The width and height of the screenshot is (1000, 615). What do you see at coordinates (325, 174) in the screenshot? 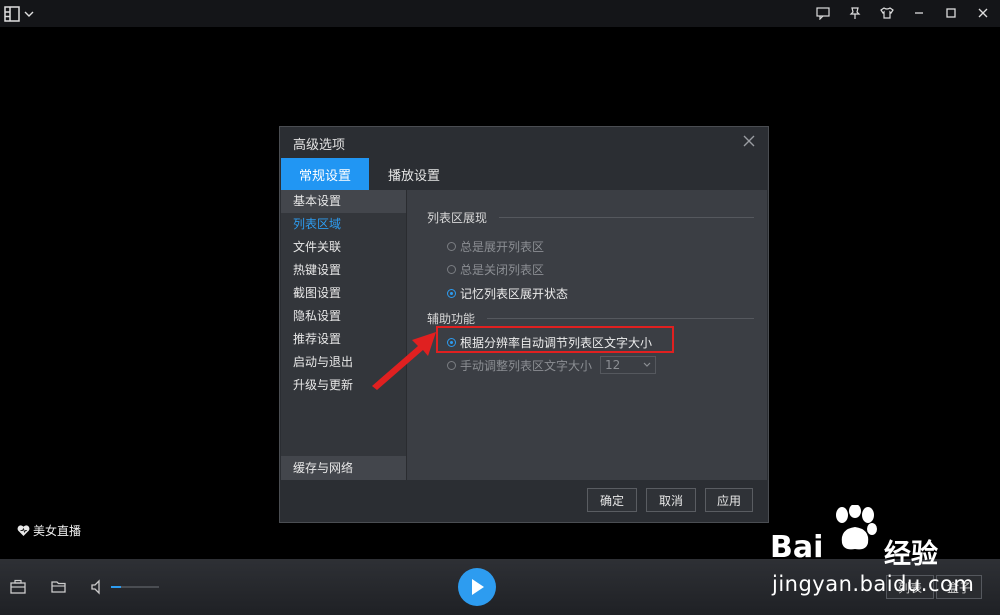
I see `tab-general-settings: 常规设置` at bounding box center [325, 174].